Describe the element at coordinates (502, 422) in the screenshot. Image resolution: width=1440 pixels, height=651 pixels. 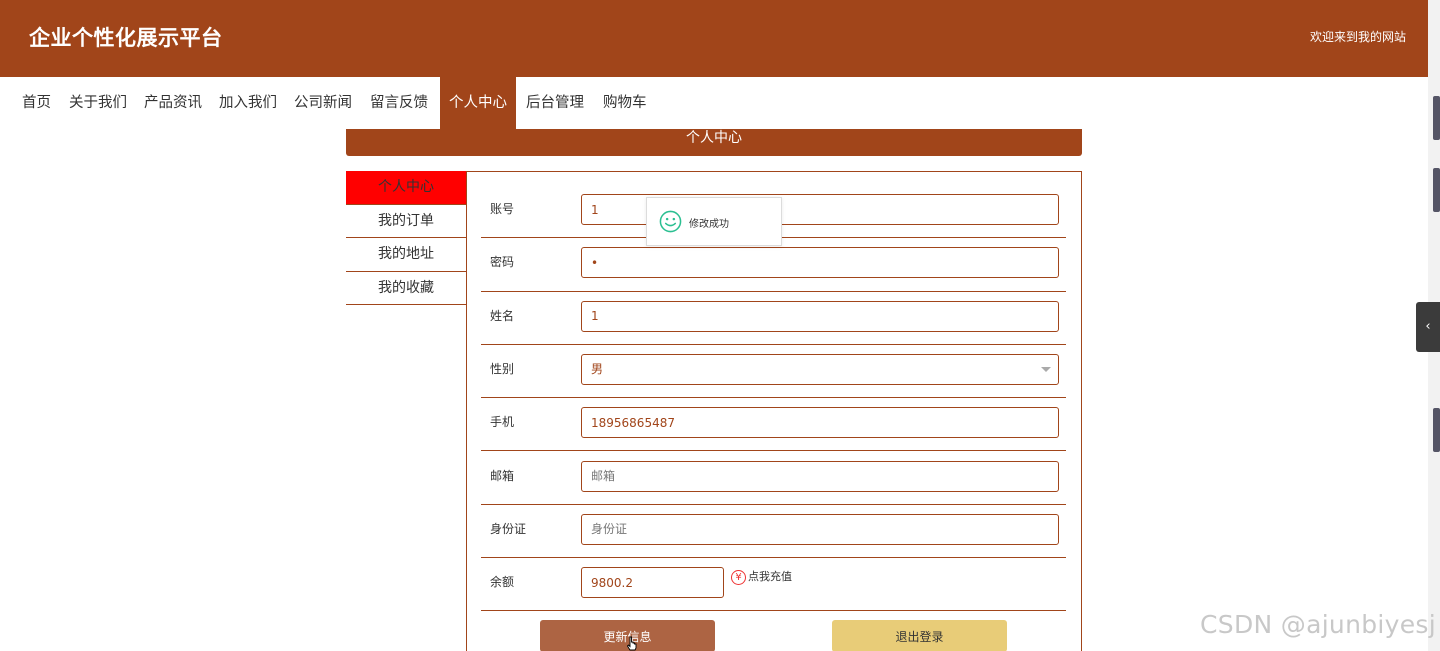
I see `phone-label: 手机` at that location.